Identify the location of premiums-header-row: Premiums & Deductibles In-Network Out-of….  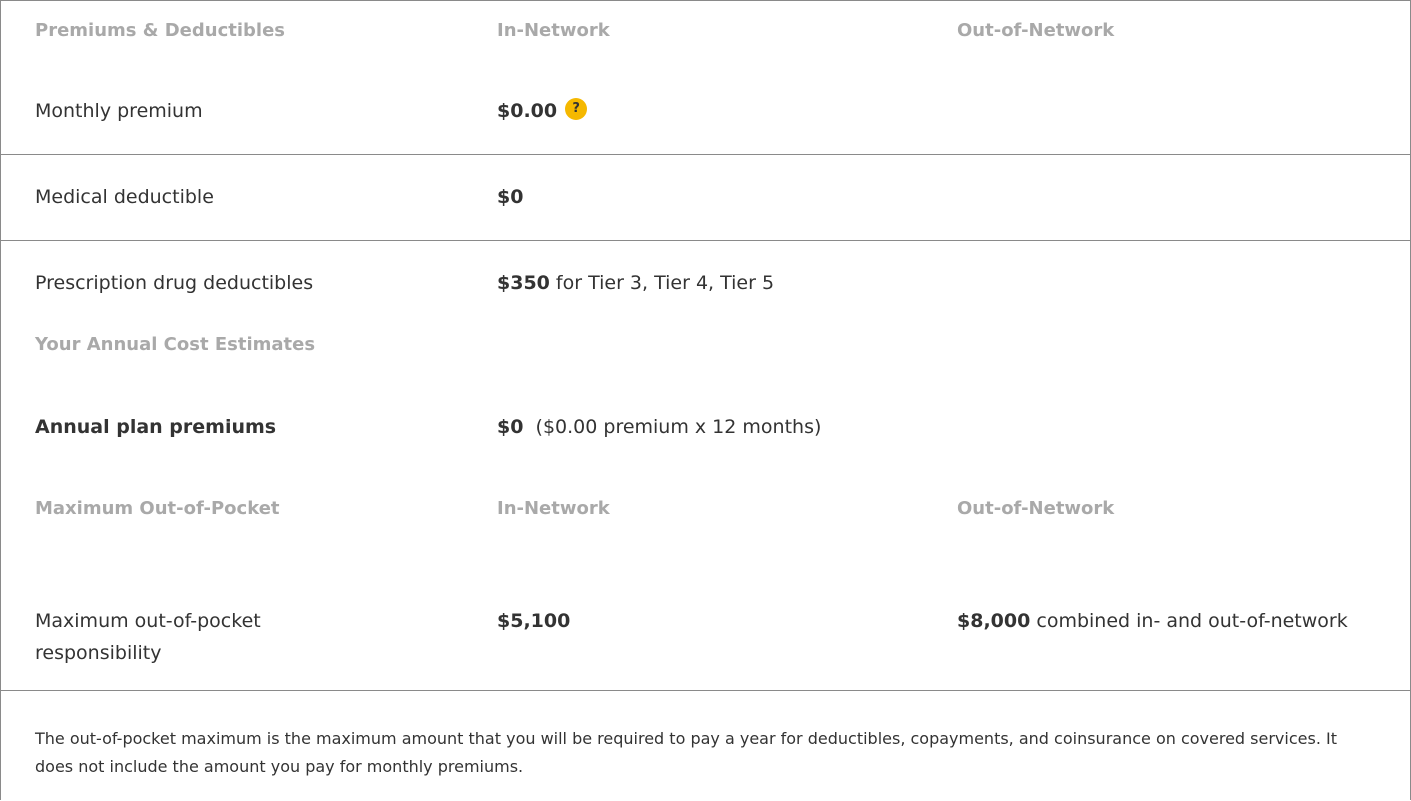
(705, 36).